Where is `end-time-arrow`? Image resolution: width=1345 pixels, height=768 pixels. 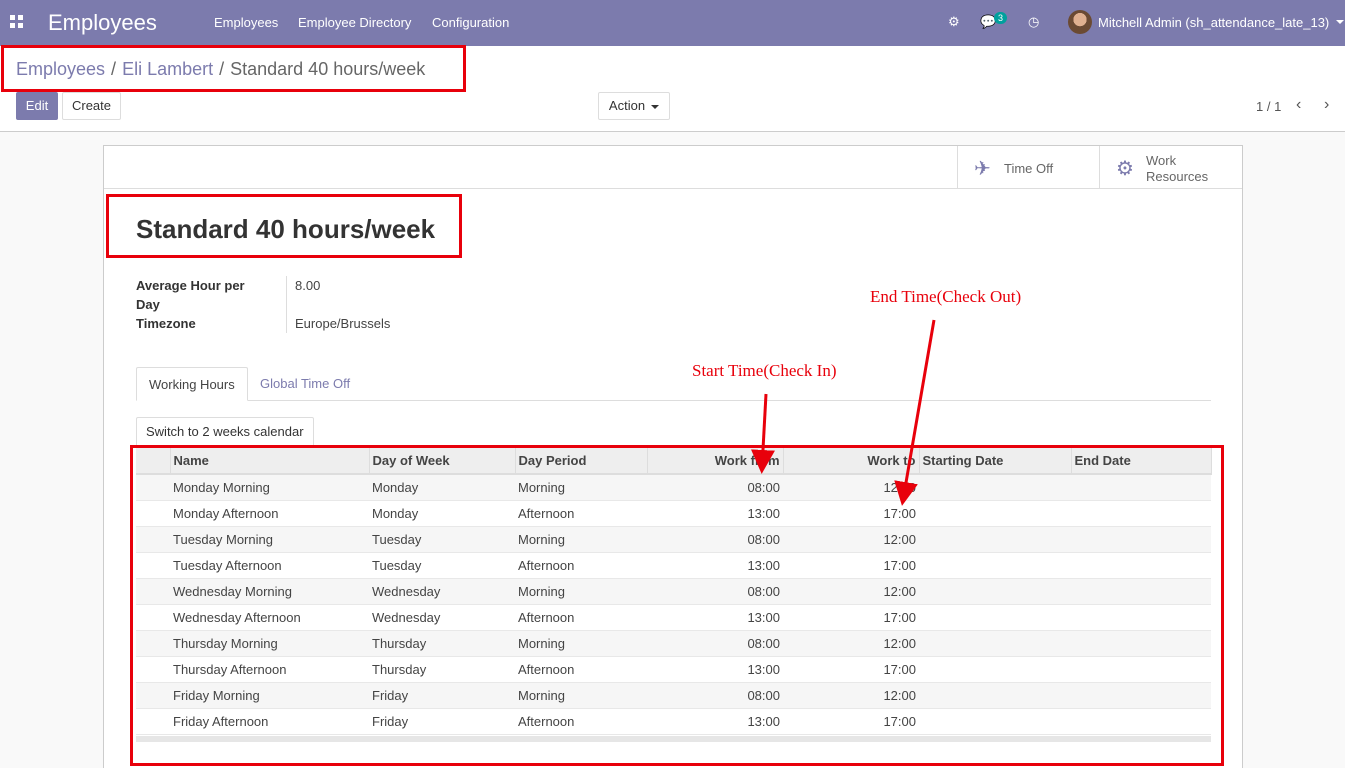
end-time-arrow is located at coordinates (915, 412).